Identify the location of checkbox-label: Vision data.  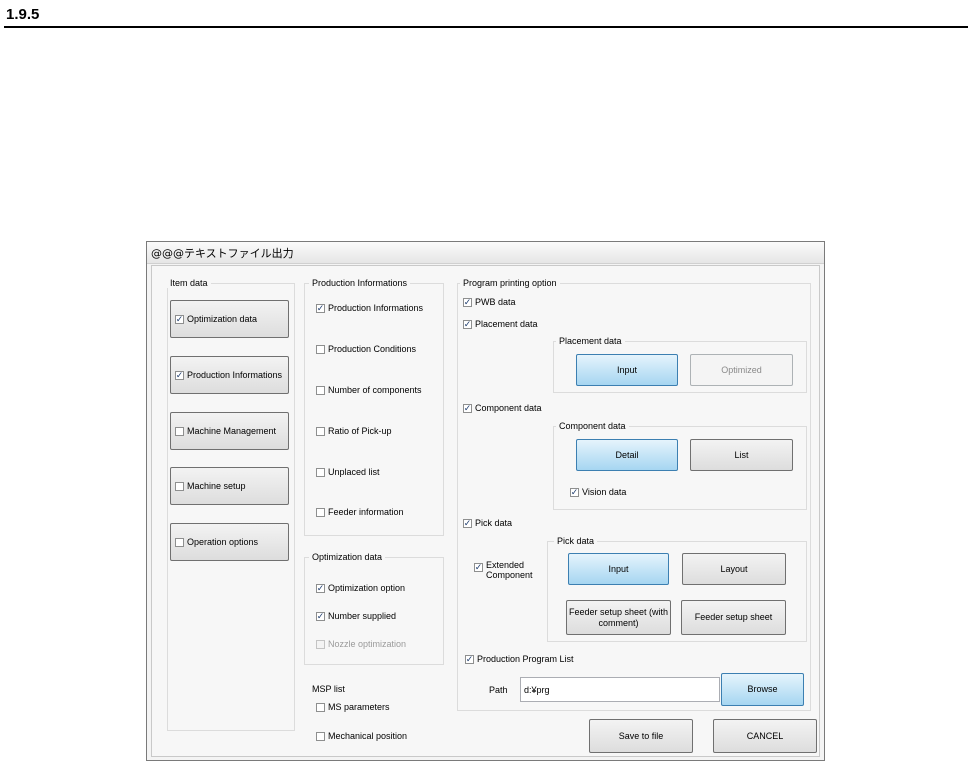
(604, 492).